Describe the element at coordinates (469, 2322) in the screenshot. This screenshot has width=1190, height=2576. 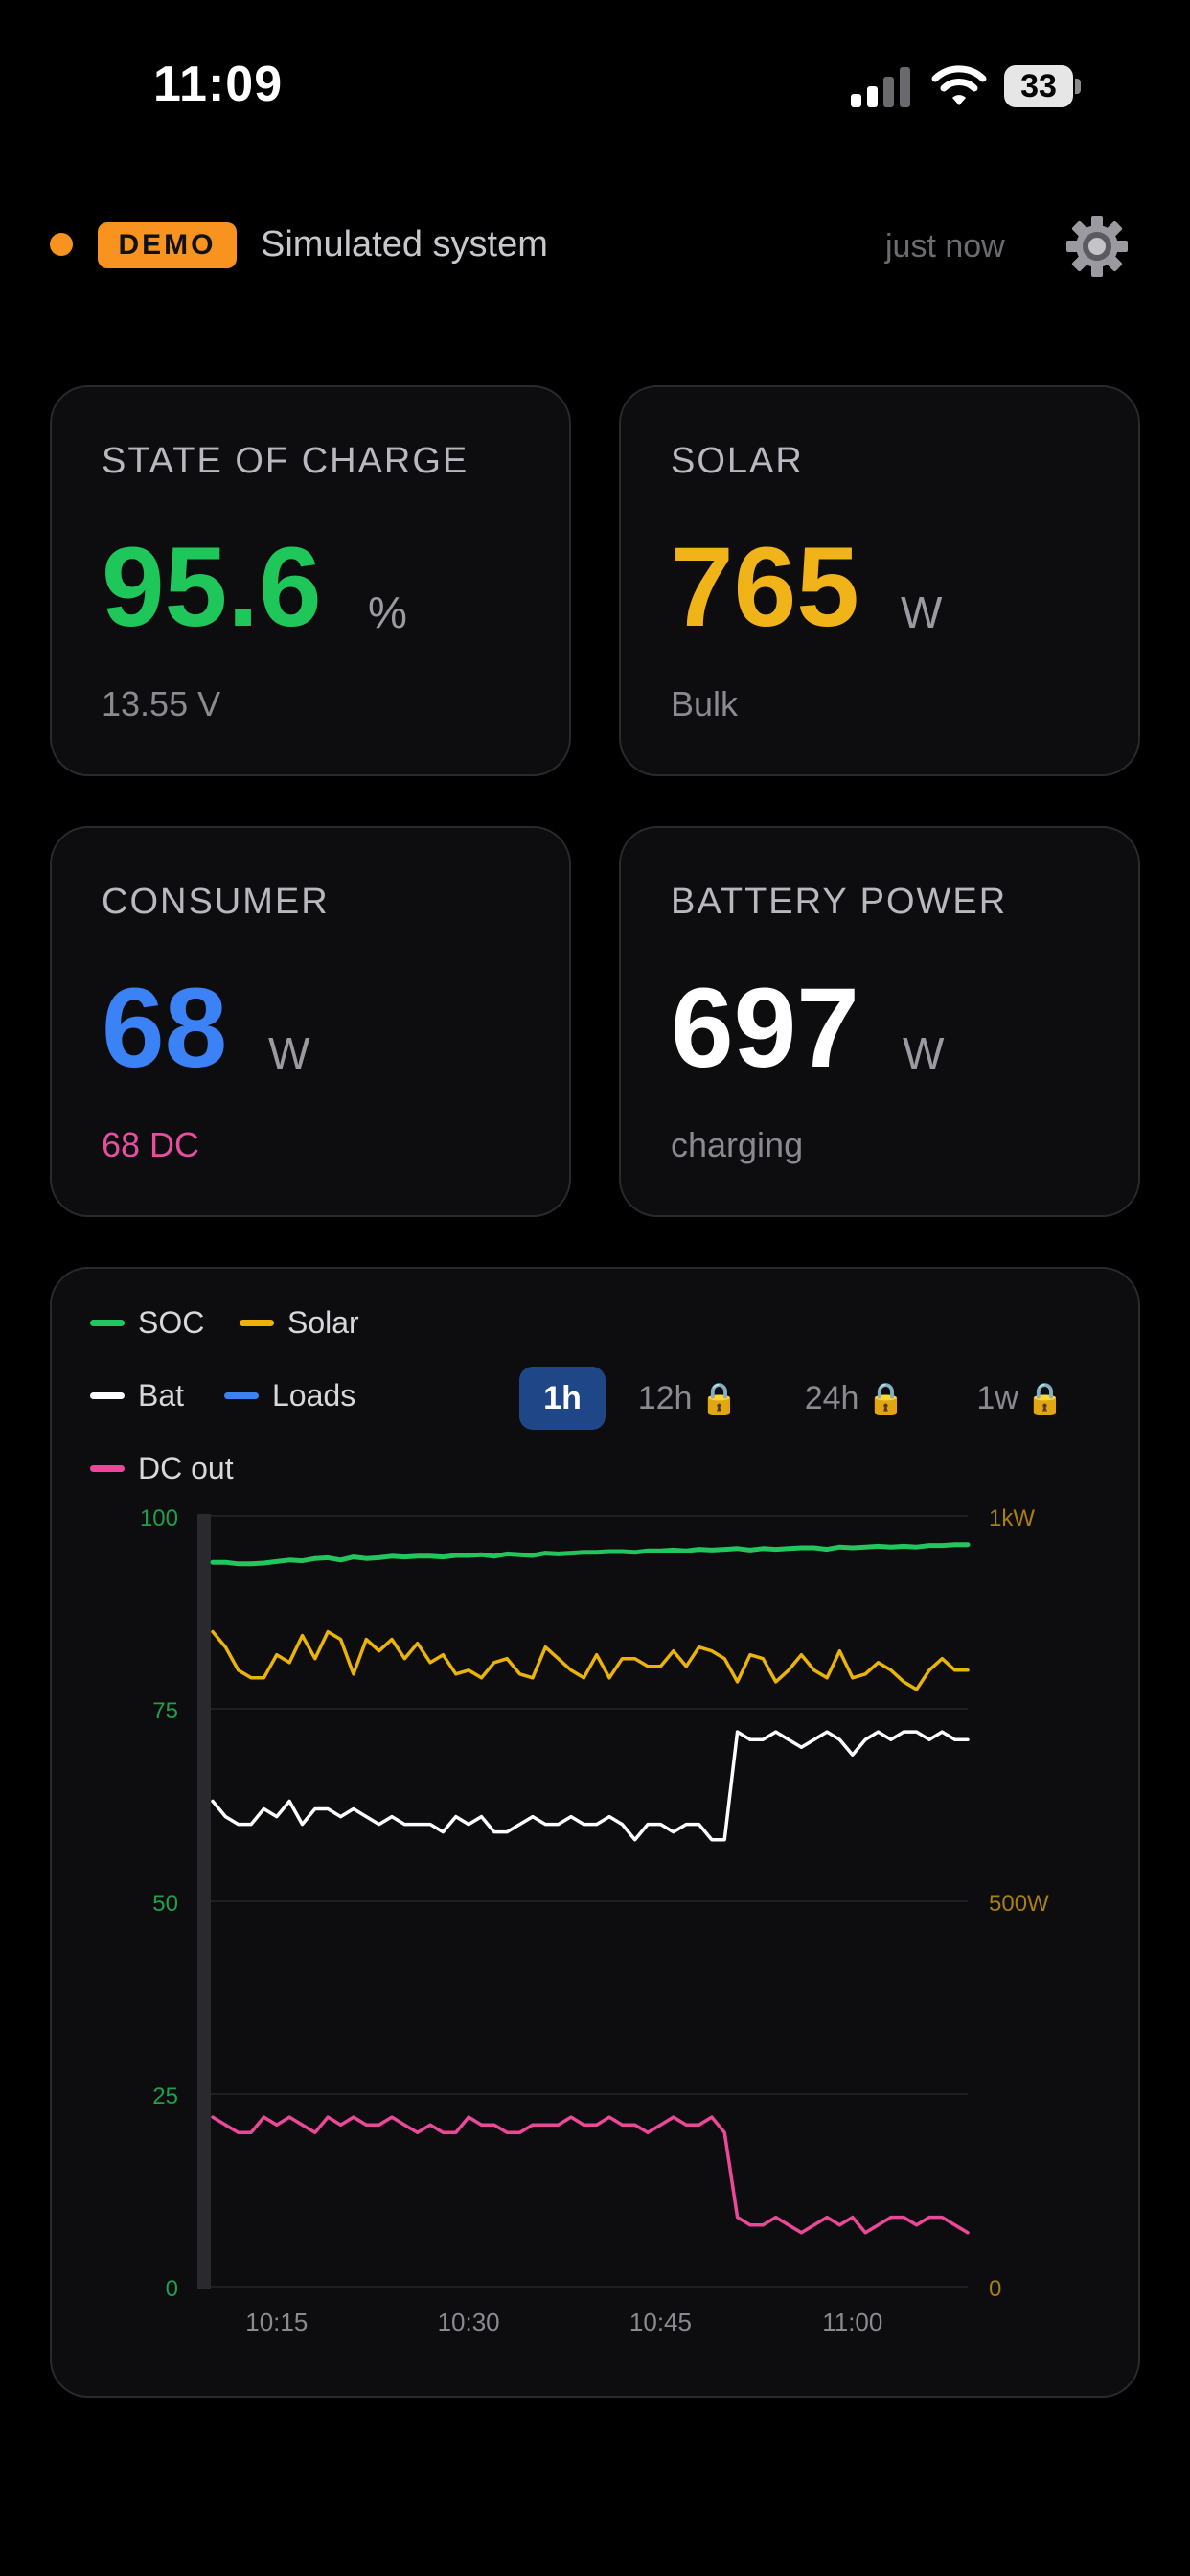
I see `x-tick-label: 10:30` at that location.